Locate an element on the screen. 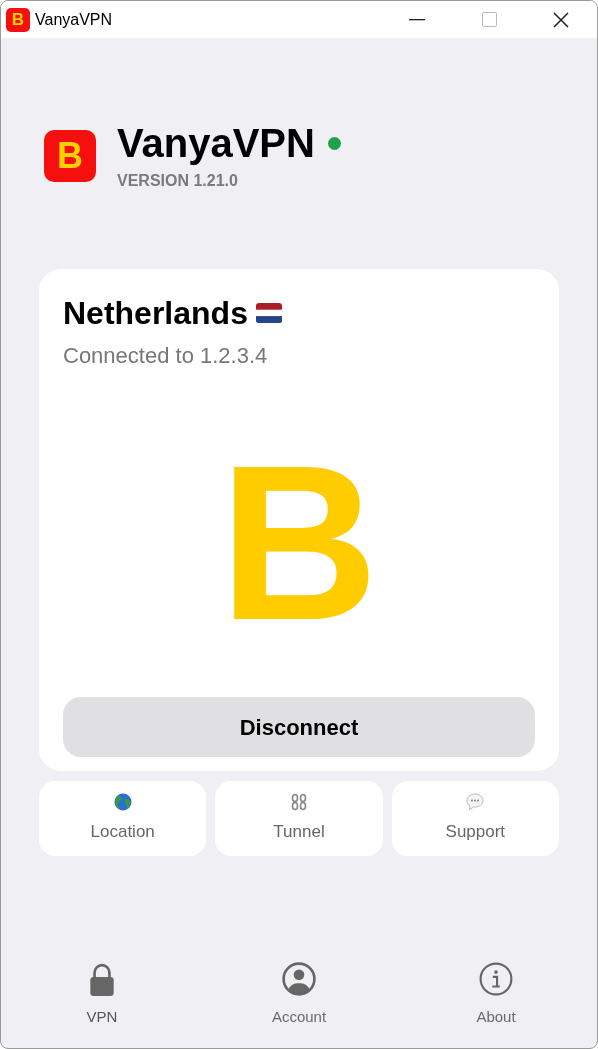 This screenshot has height=1049, width=598. menu-tile: Support is located at coordinates (475, 818).